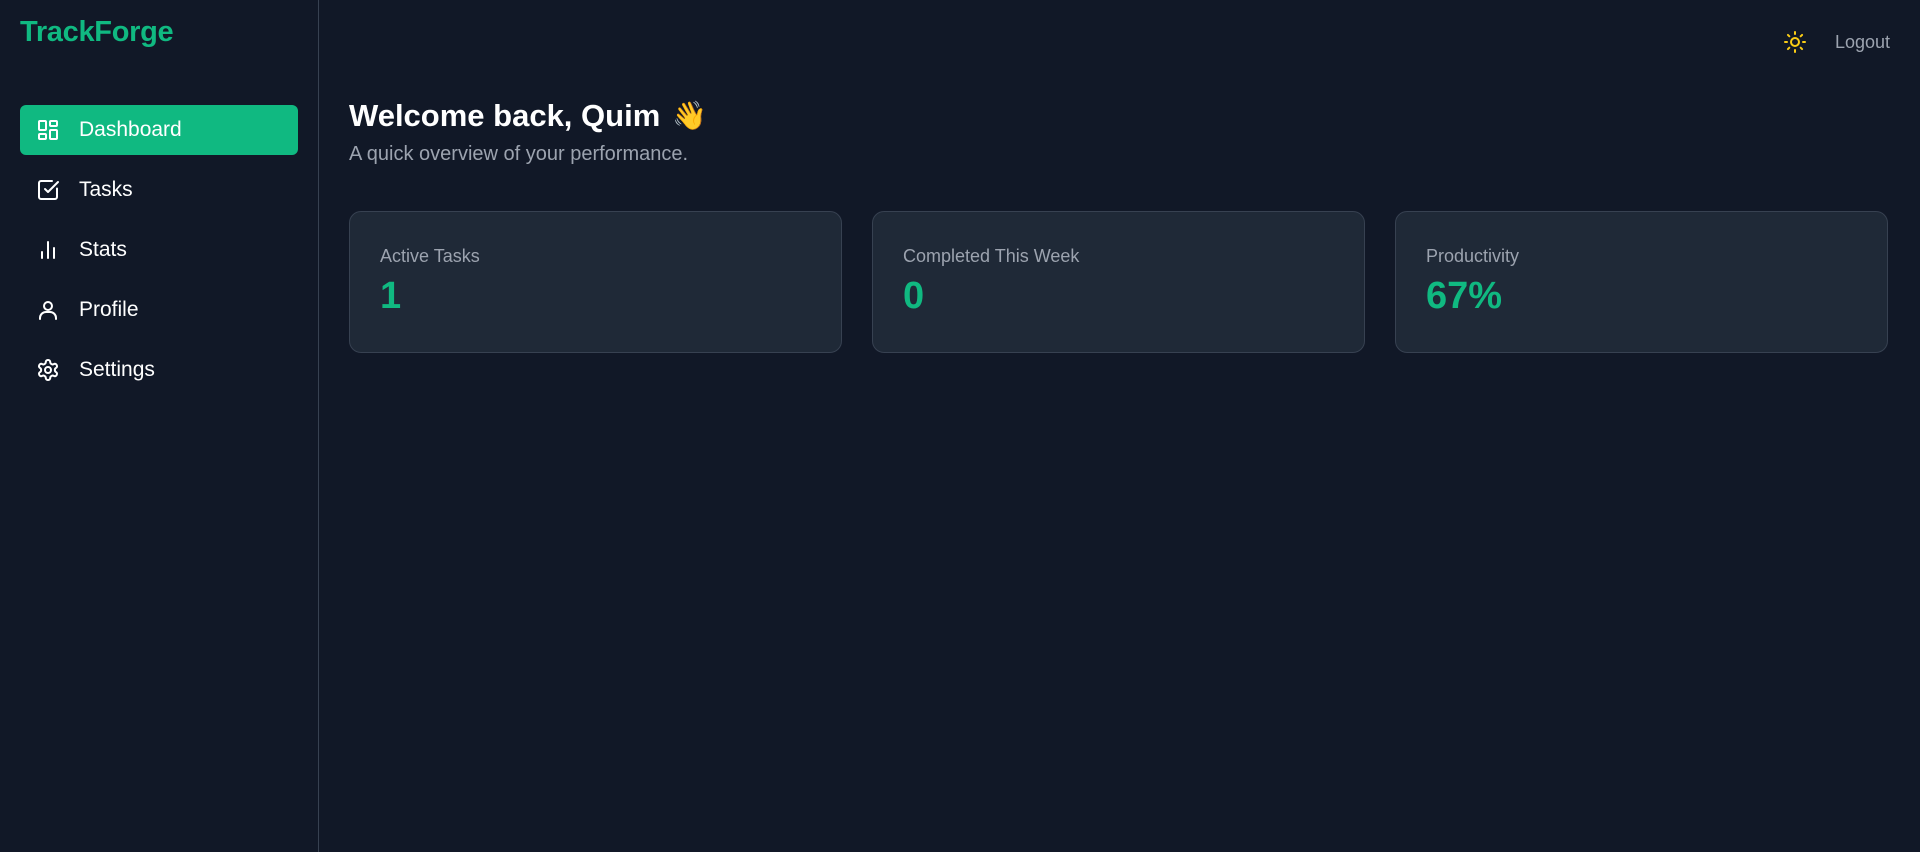 The width and height of the screenshot is (1920, 852). I want to click on stat-label: Active Tasks, so click(430, 256).